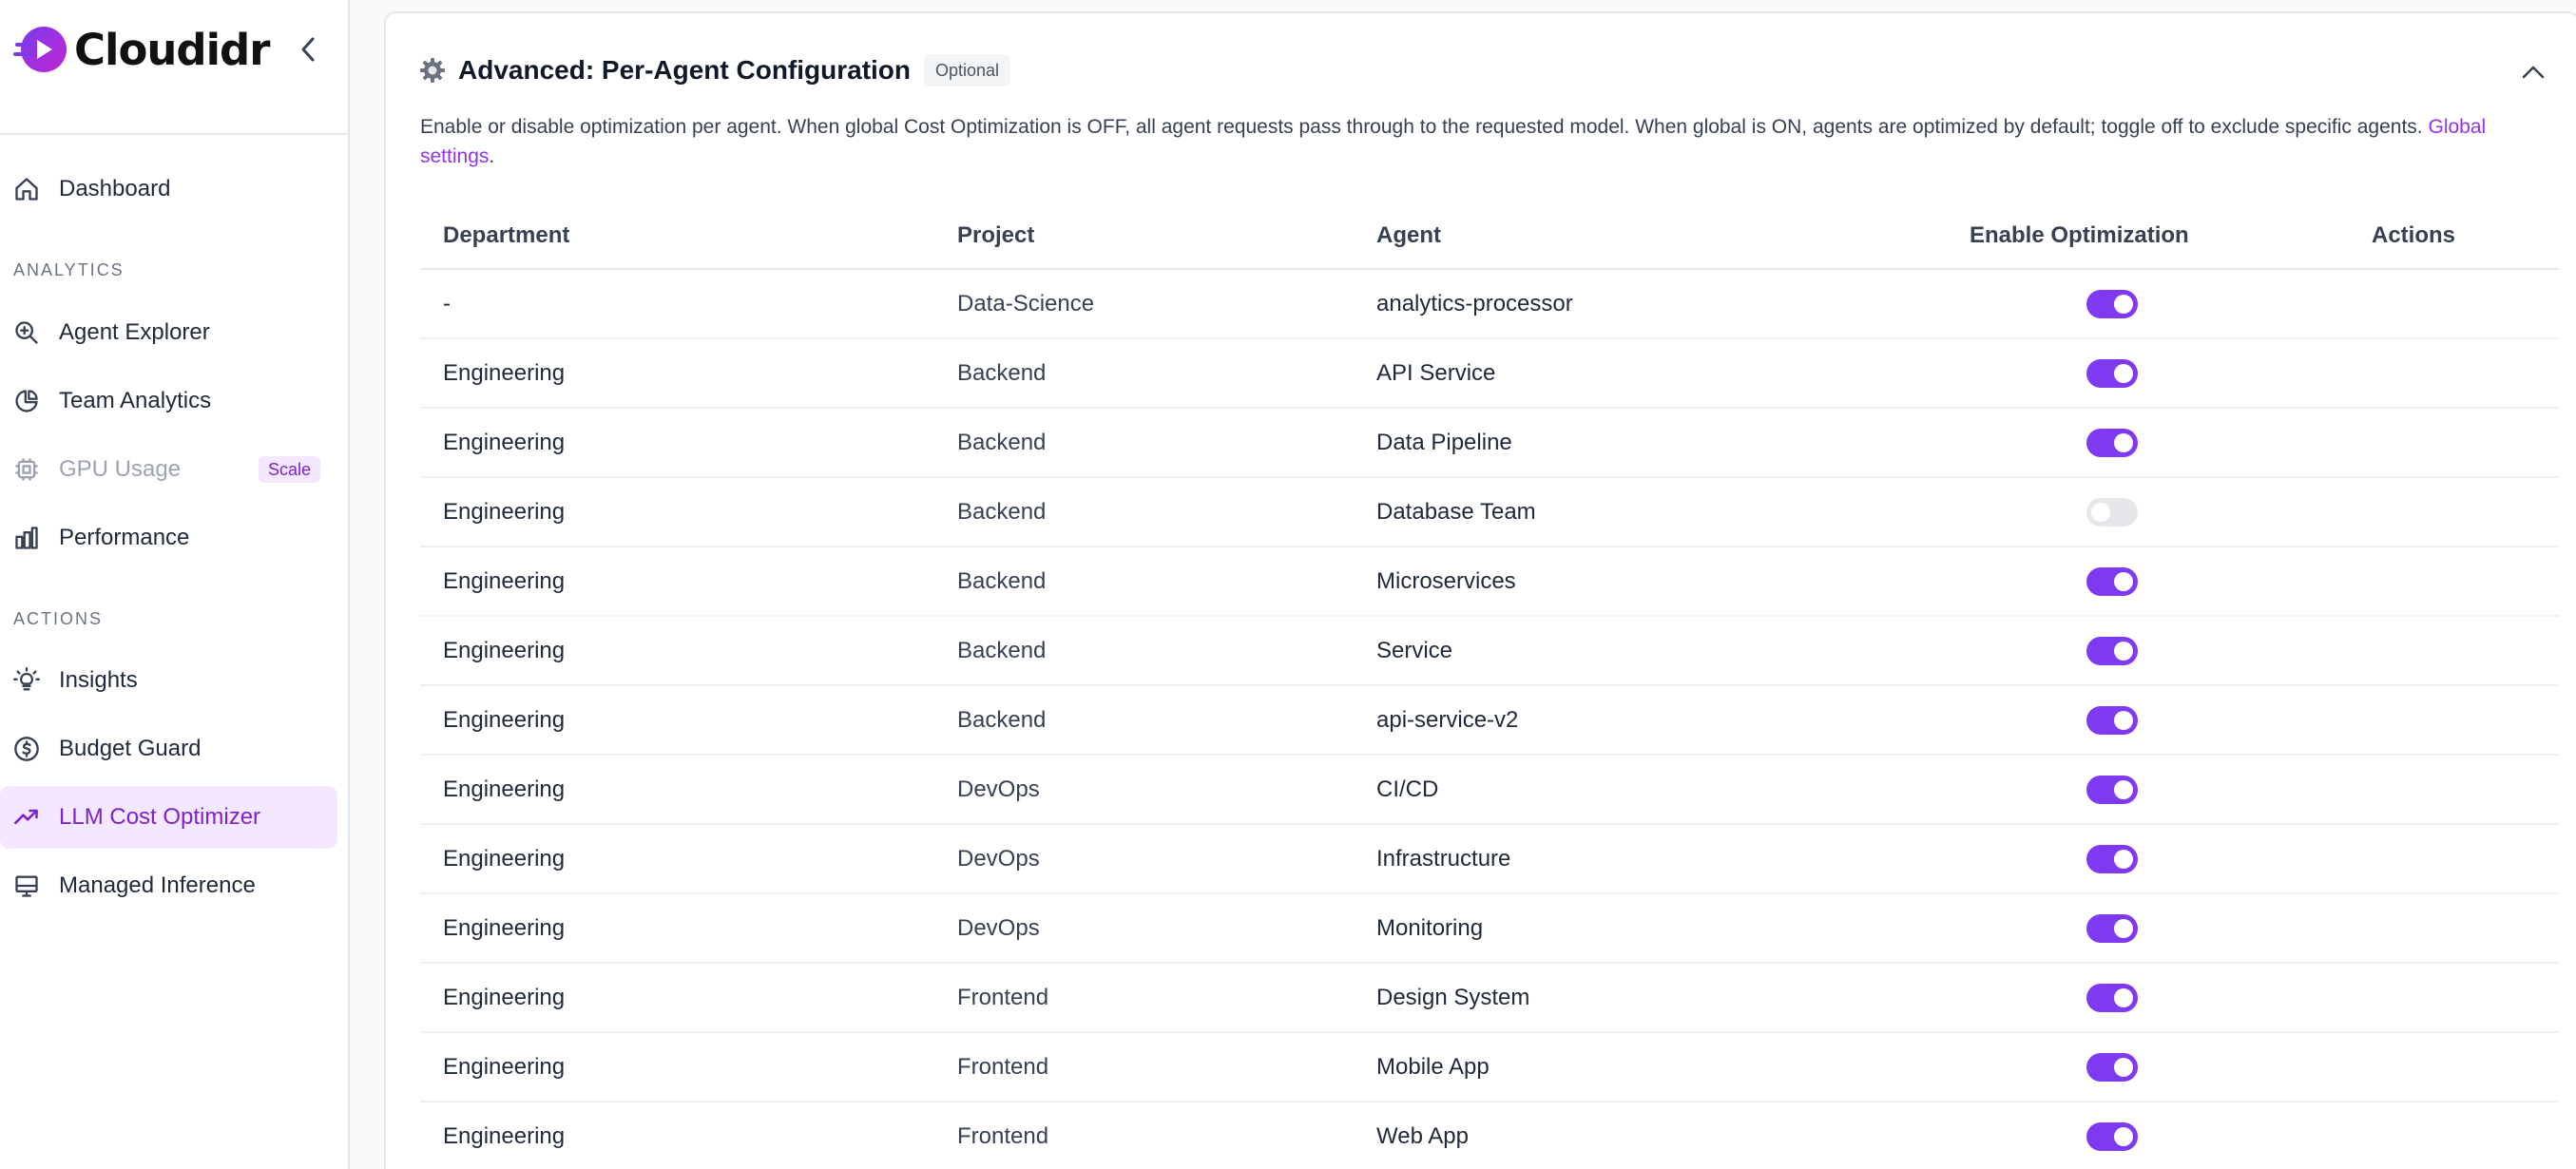  I want to click on table-row: Engineering DevOps Infrastructure, so click(1489, 859).